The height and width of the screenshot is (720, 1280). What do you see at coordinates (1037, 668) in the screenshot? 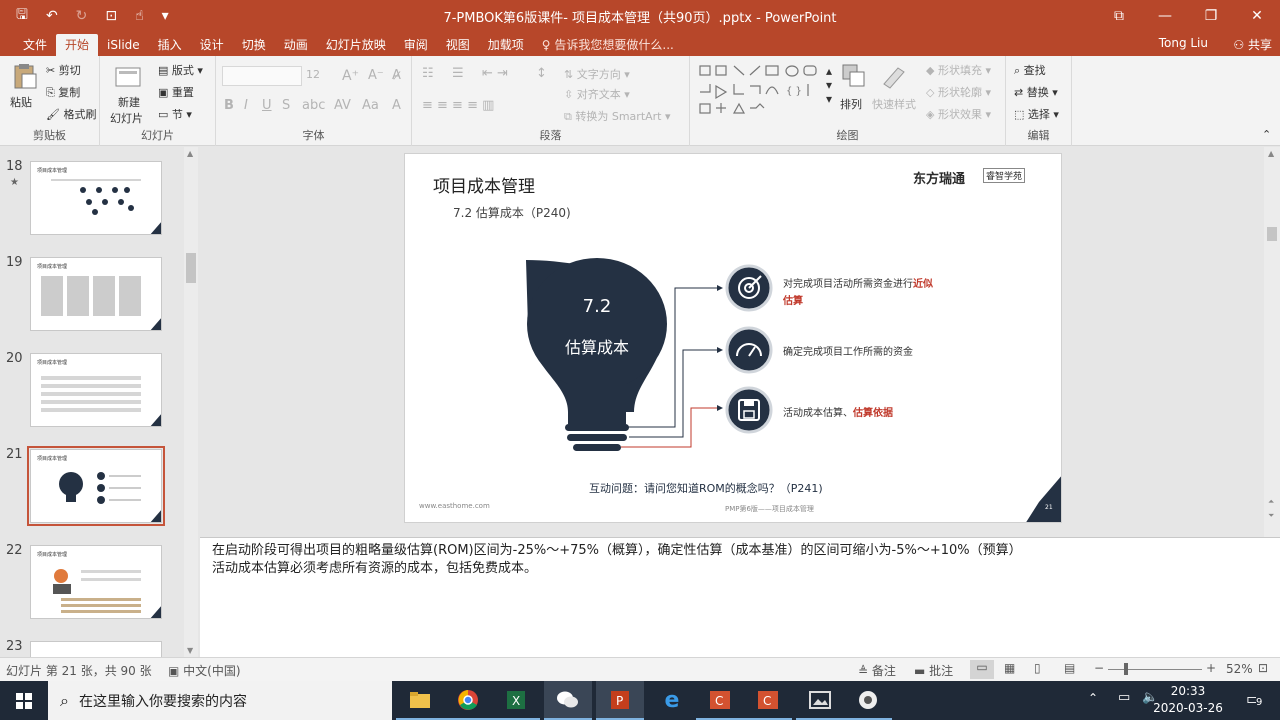
I see `reading-view-icon: ▯` at bounding box center [1037, 668].